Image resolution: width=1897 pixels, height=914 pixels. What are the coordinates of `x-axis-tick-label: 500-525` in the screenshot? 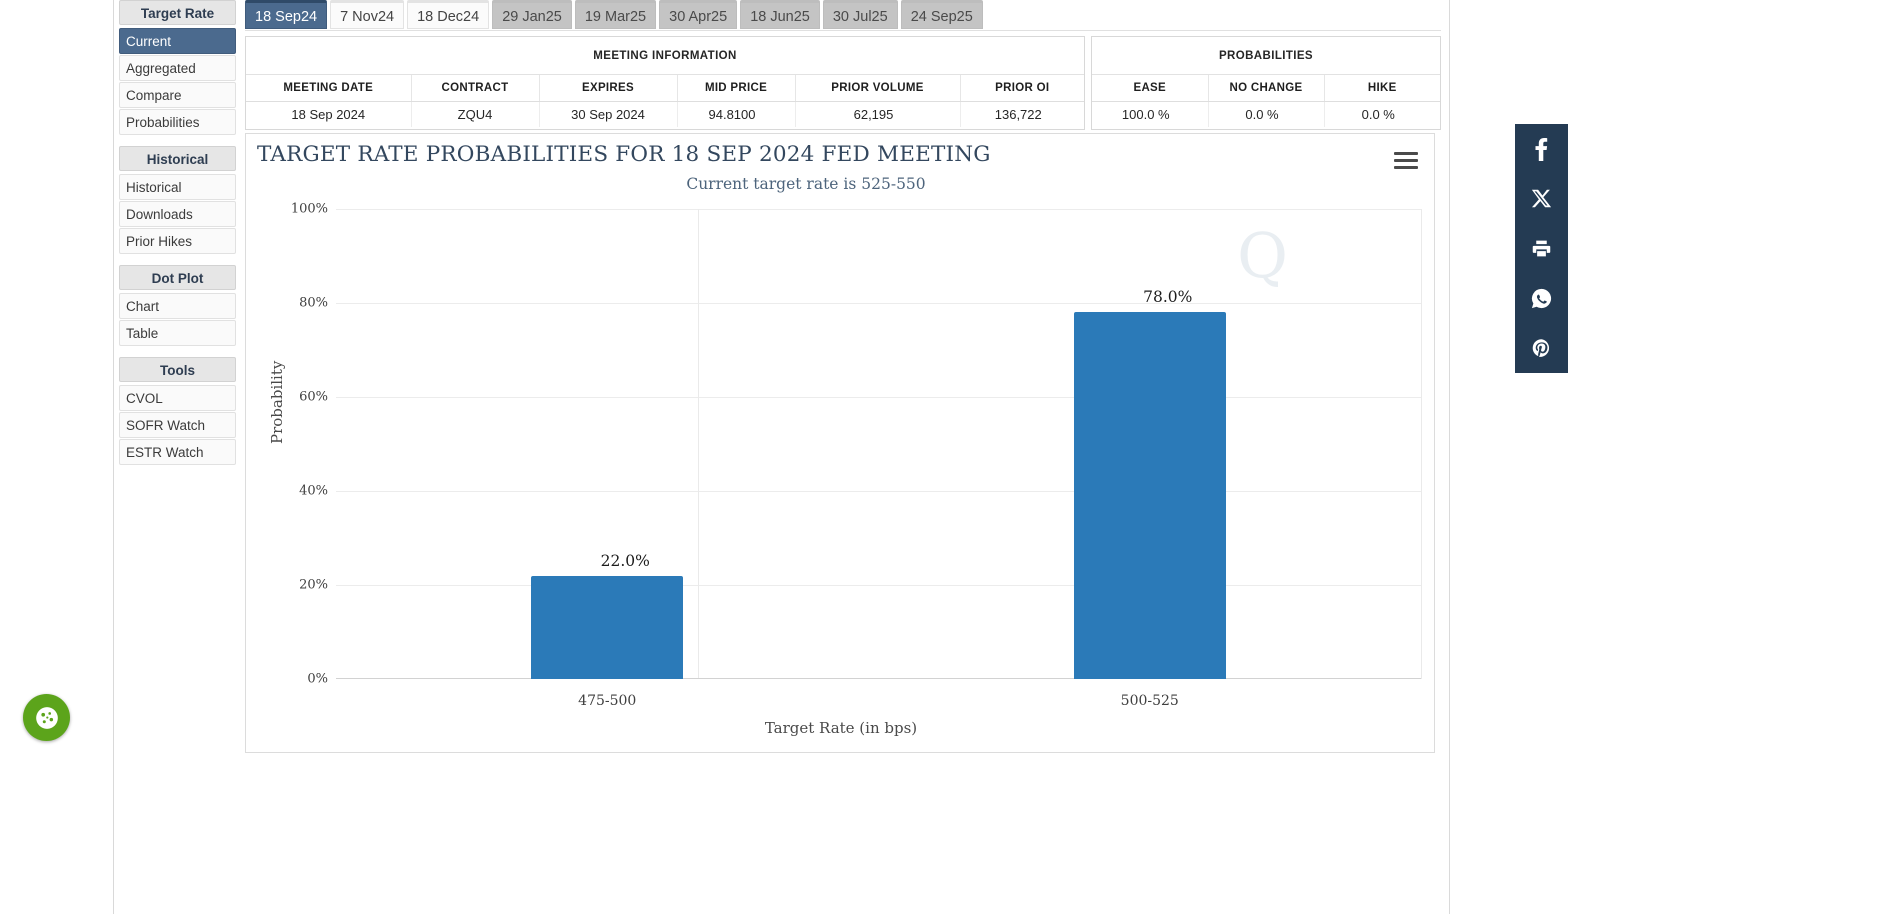 It's located at (1149, 701).